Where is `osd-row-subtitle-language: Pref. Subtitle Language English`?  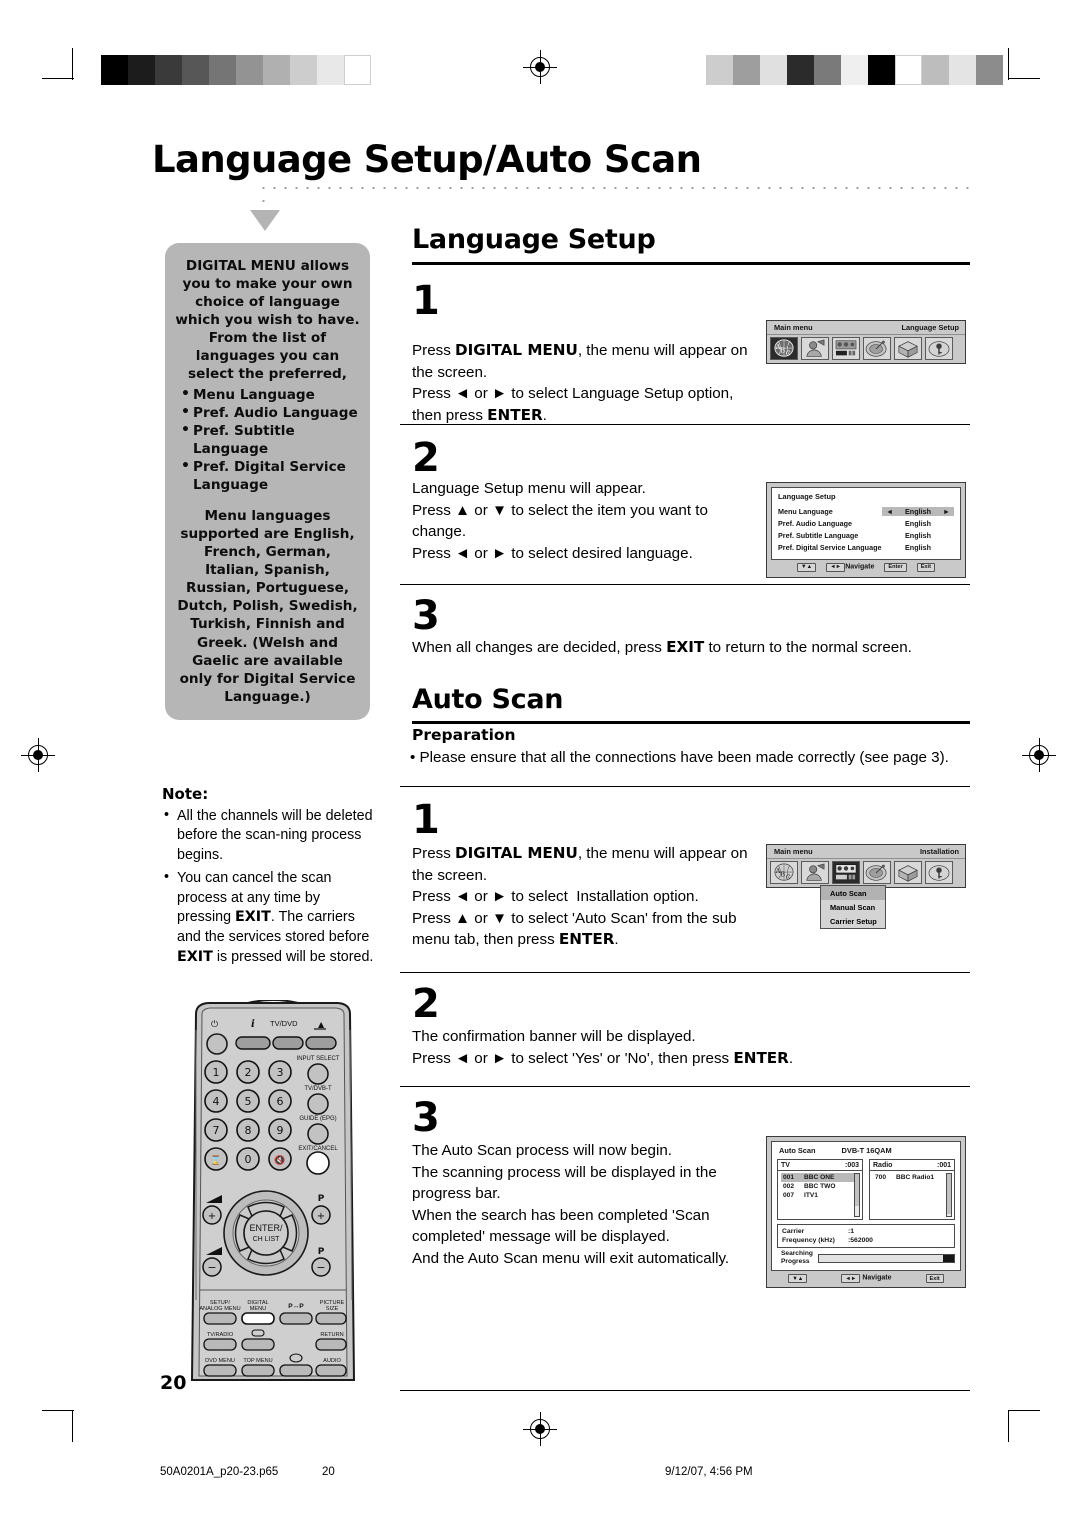
osd-row-subtitle-language: Pref. Subtitle Language English is located at coordinates (866, 535).